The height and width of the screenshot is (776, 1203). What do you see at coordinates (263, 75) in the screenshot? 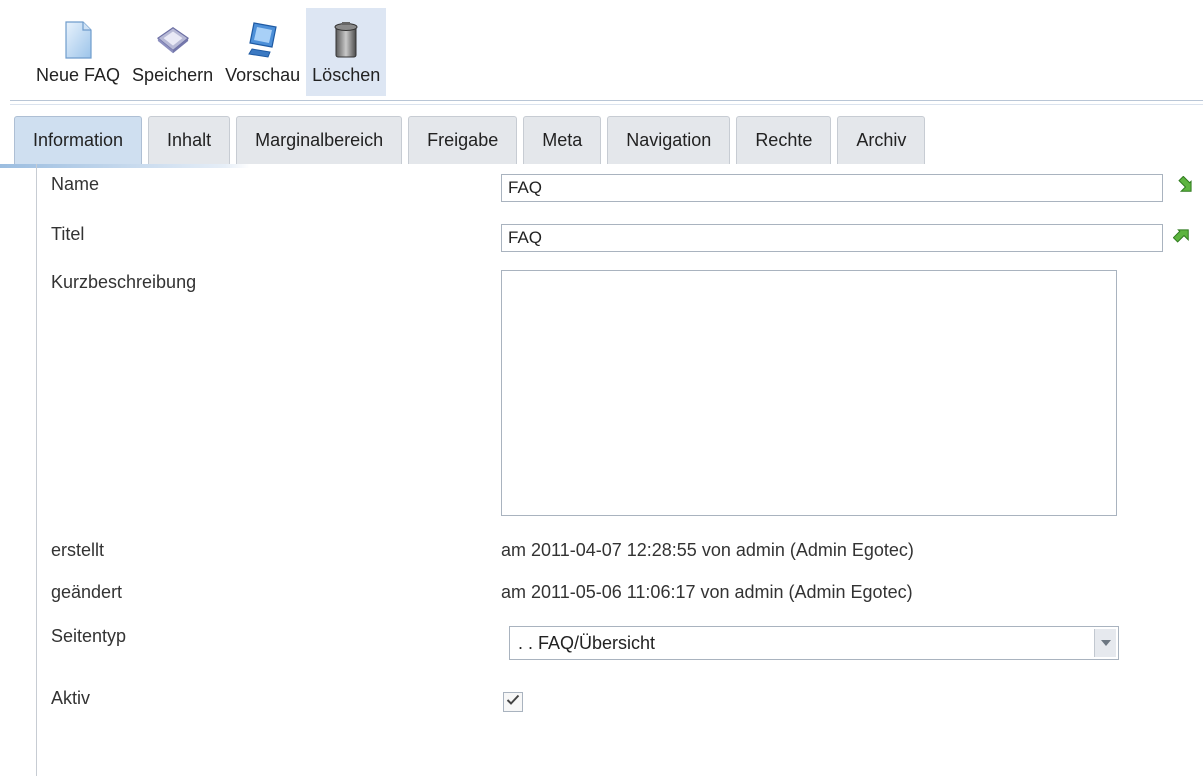
I see `preview-label: Vorschau` at bounding box center [263, 75].